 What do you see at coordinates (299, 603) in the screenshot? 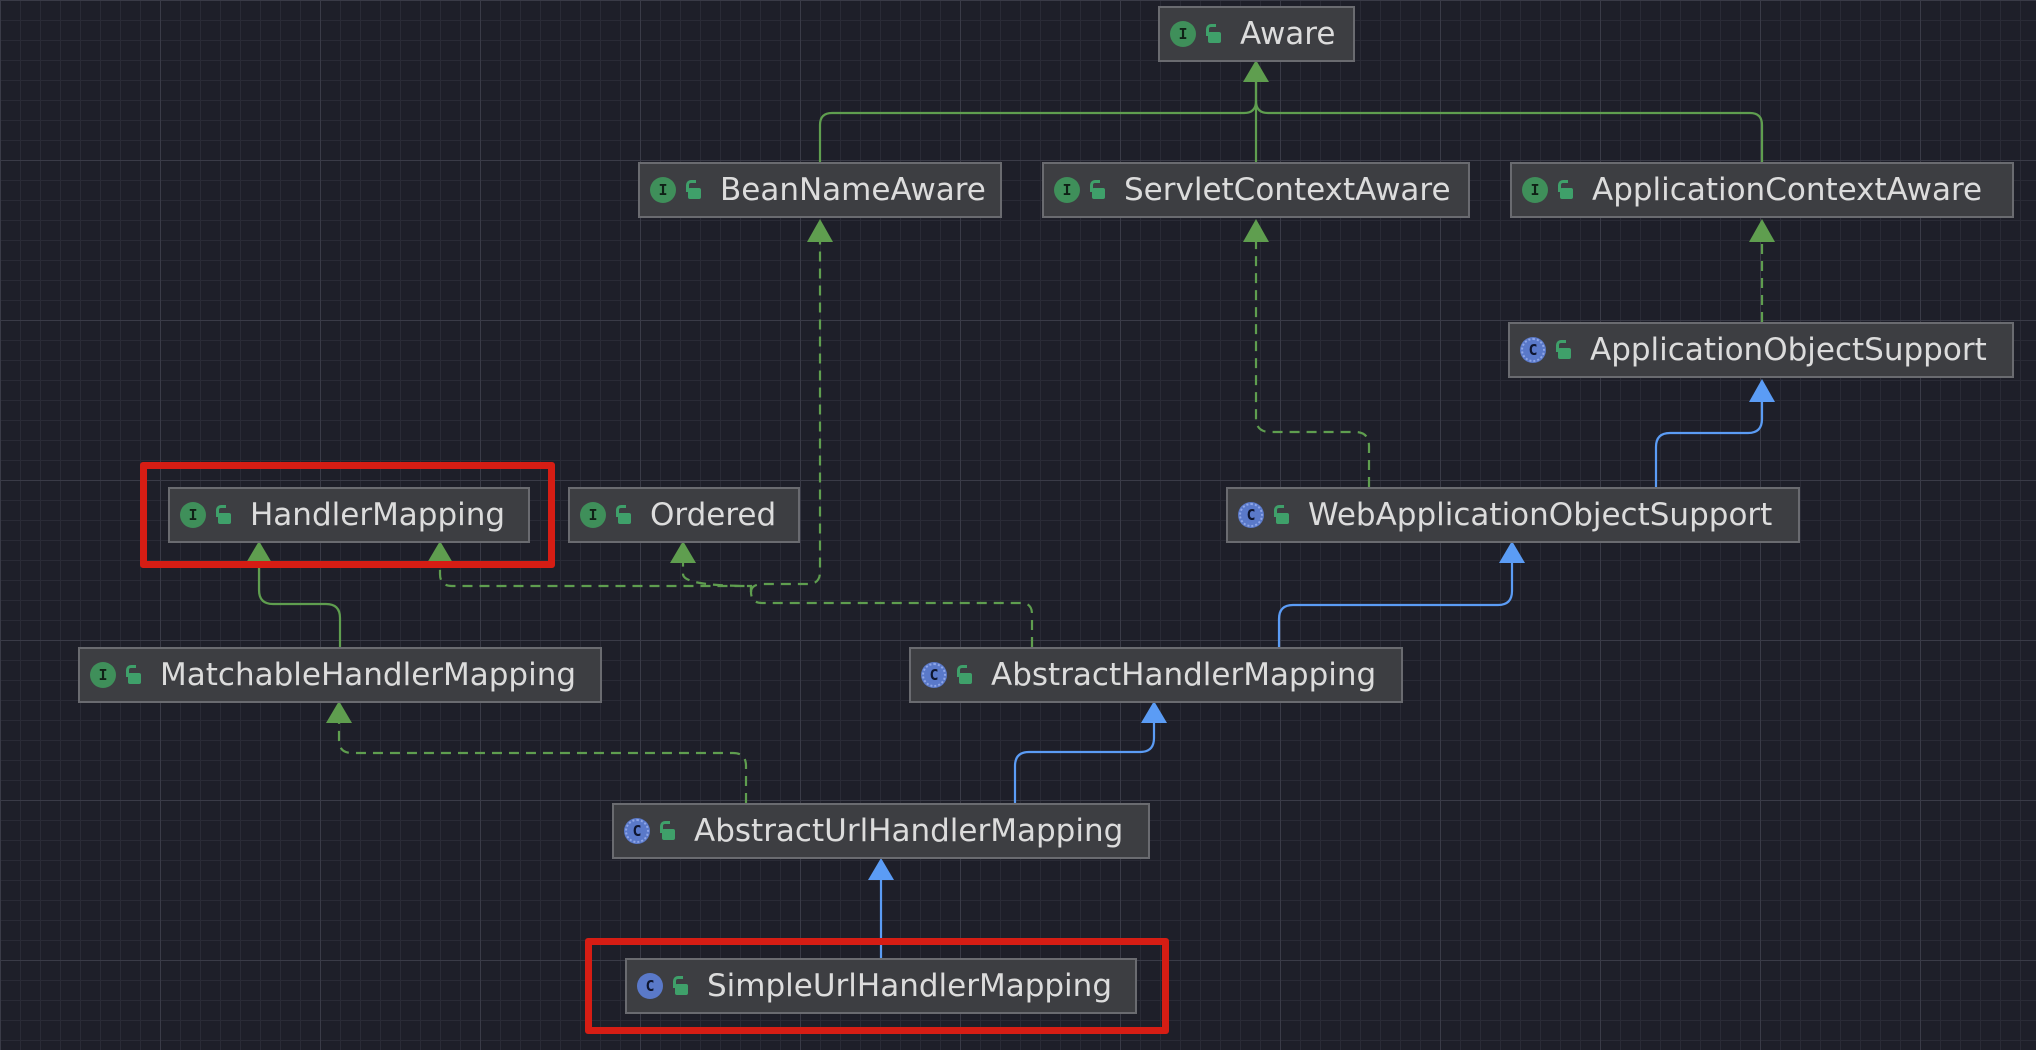
I see `edge-matchable-handlermapping` at bounding box center [299, 603].